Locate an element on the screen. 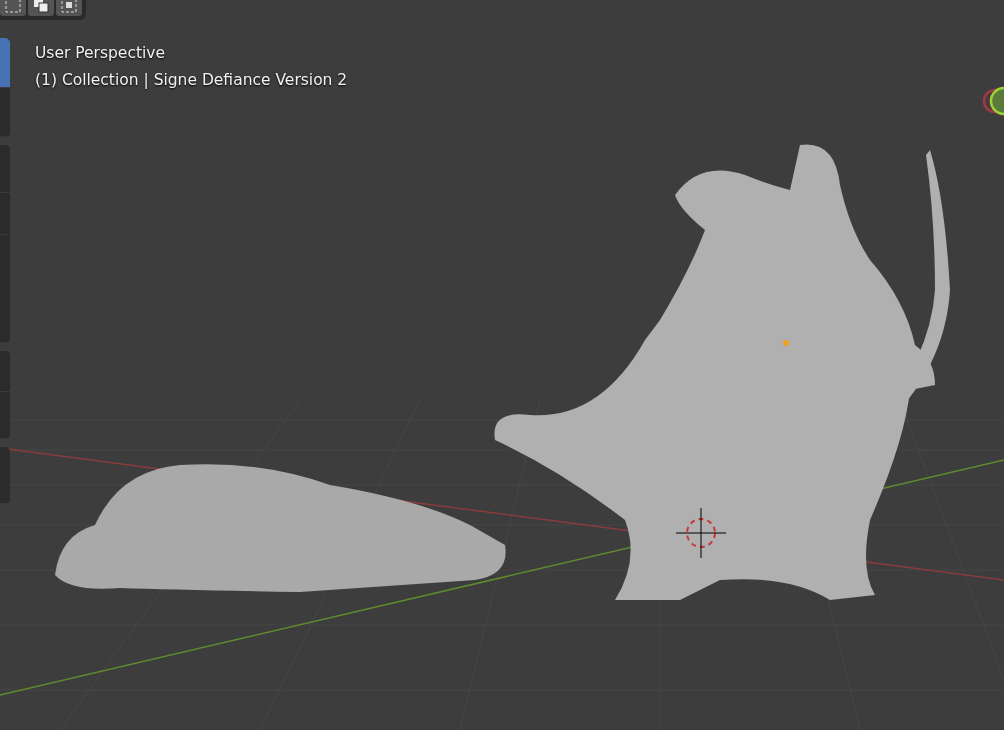 The width and height of the screenshot is (1004, 730). select-subtract-icon is located at coordinates (69, 8).